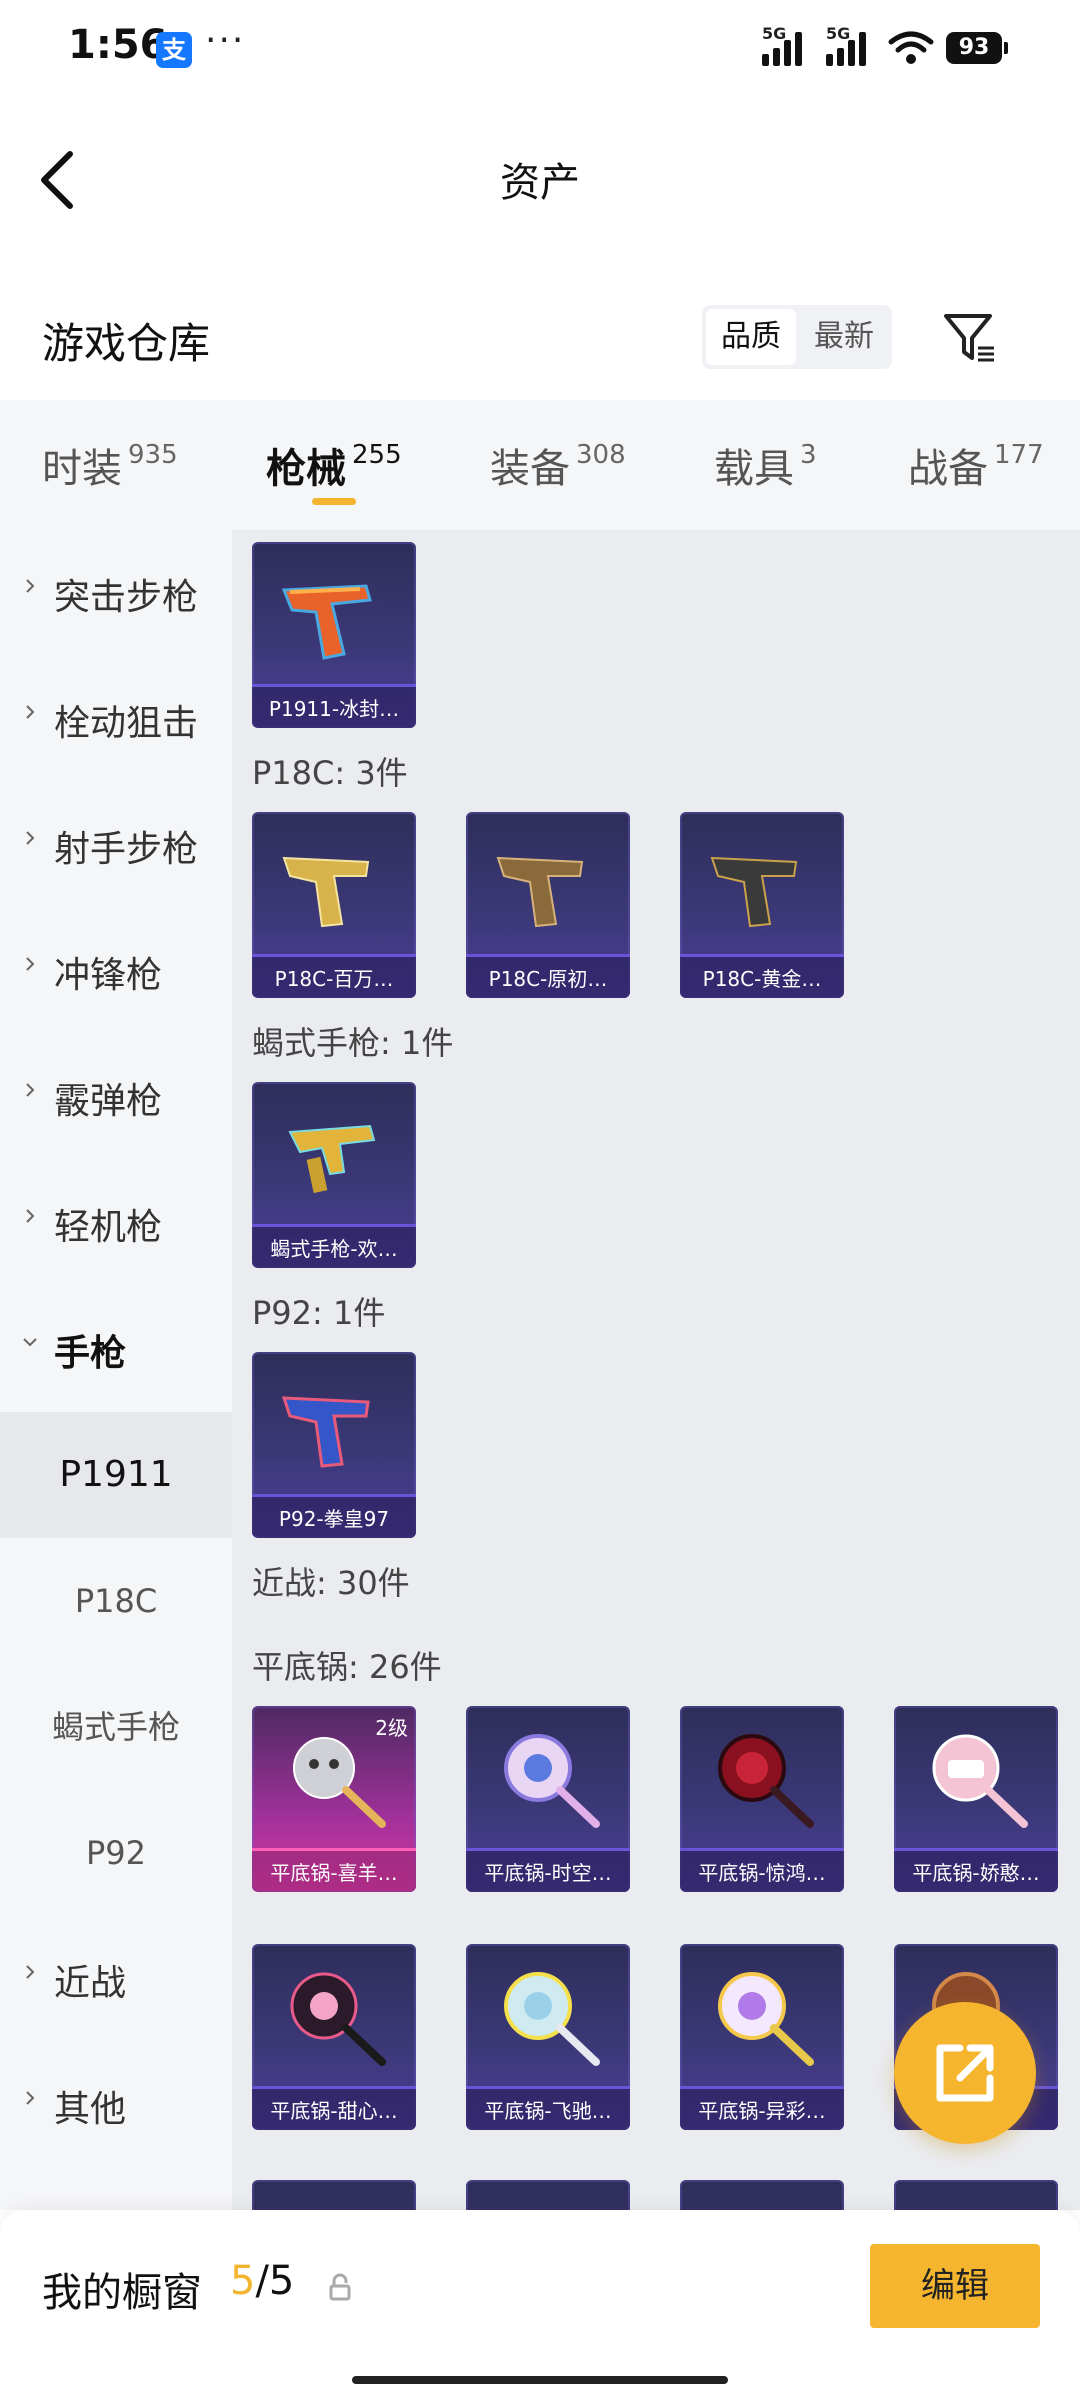  I want to click on share-fab-button, so click(965, 2073).